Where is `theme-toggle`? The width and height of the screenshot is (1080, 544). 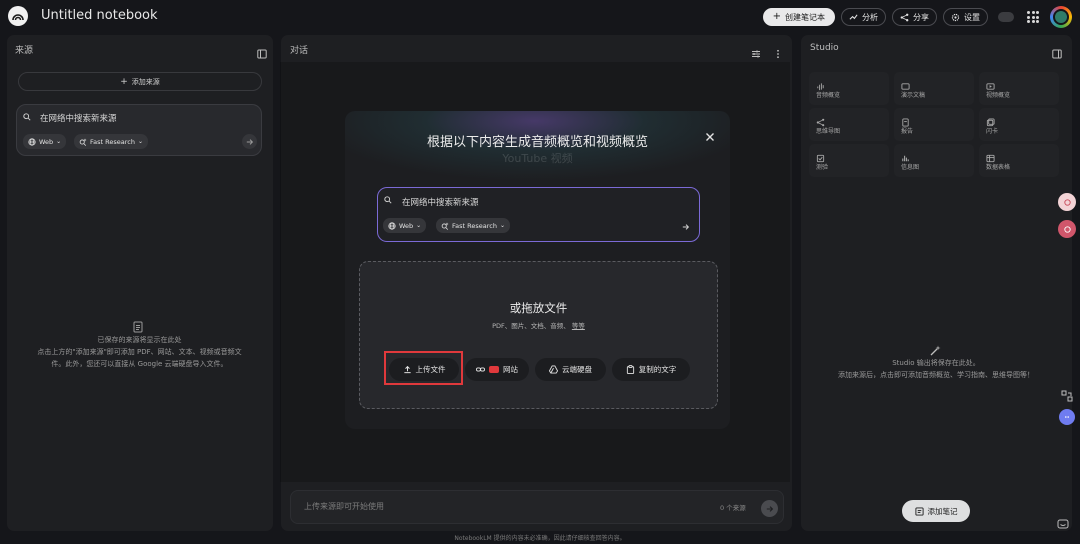 theme-toggle is located at coordinates (1006, 17).